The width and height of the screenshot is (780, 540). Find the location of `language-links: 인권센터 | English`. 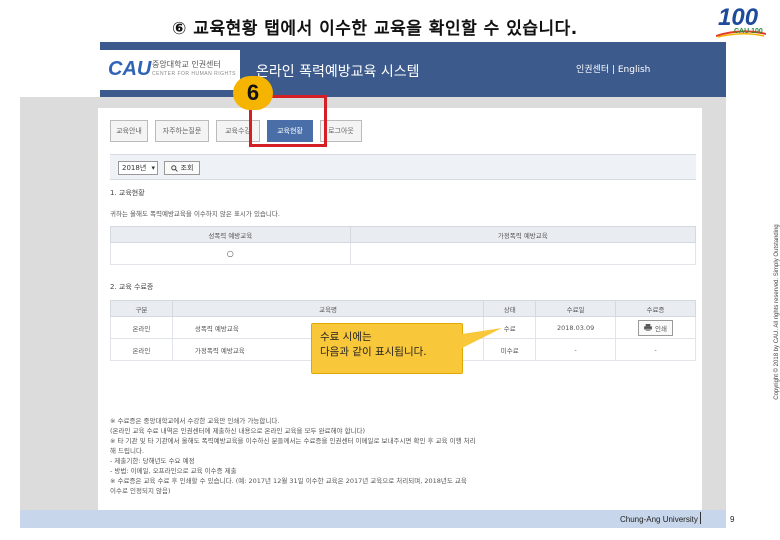

language-links: 인권센터 | English is located at coordinates (613, 68).